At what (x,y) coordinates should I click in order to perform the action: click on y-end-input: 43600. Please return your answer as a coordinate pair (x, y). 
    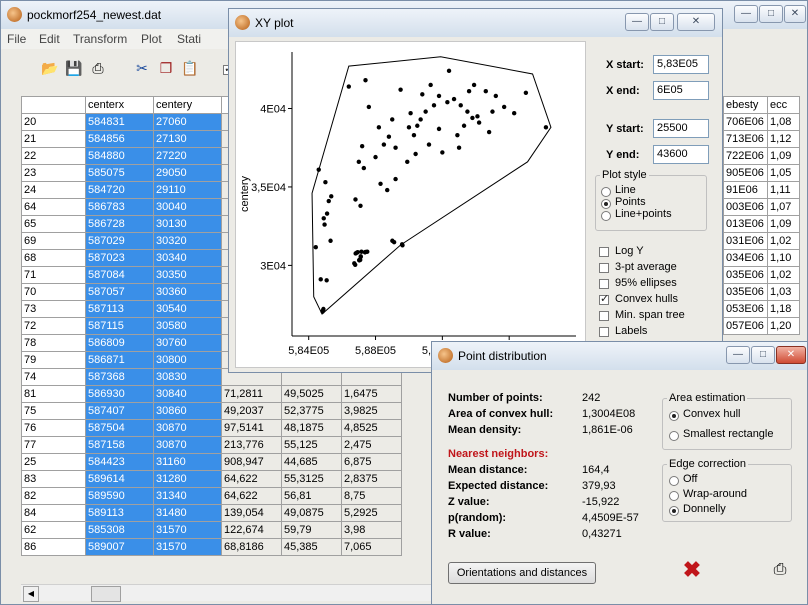
    Looking at the image, I should click on (681, 154).